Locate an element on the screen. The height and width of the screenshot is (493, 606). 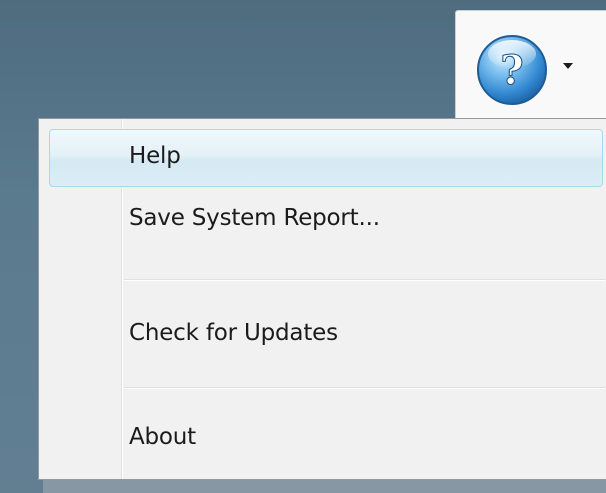
menu-item-help: Help is located at coordinates (322, 159).